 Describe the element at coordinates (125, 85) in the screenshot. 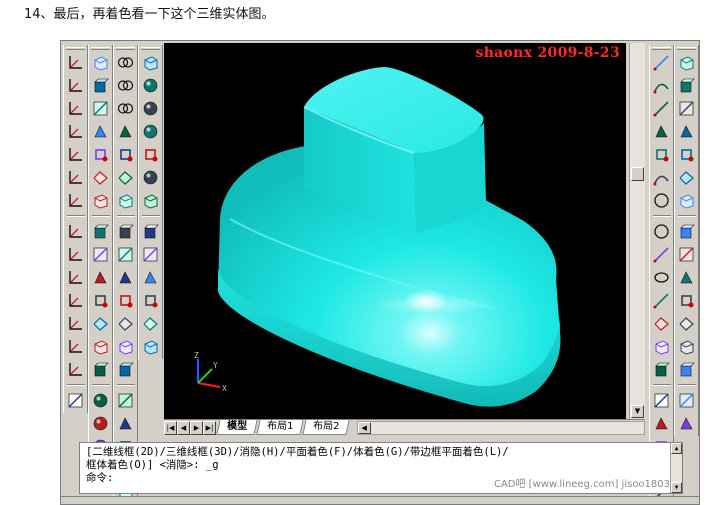

I see `subtract-button` at that location.